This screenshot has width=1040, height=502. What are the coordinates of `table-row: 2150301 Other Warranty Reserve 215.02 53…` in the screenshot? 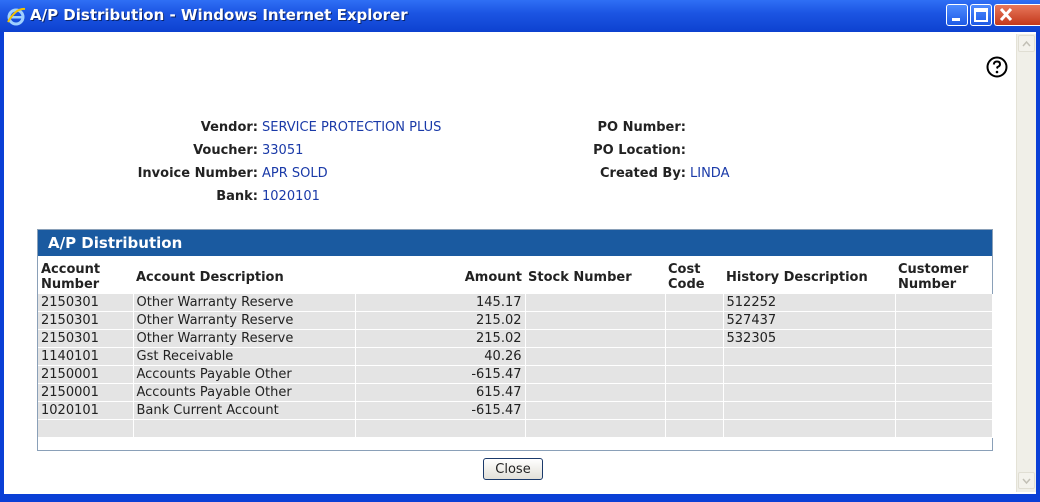 It's located at (515, 338).